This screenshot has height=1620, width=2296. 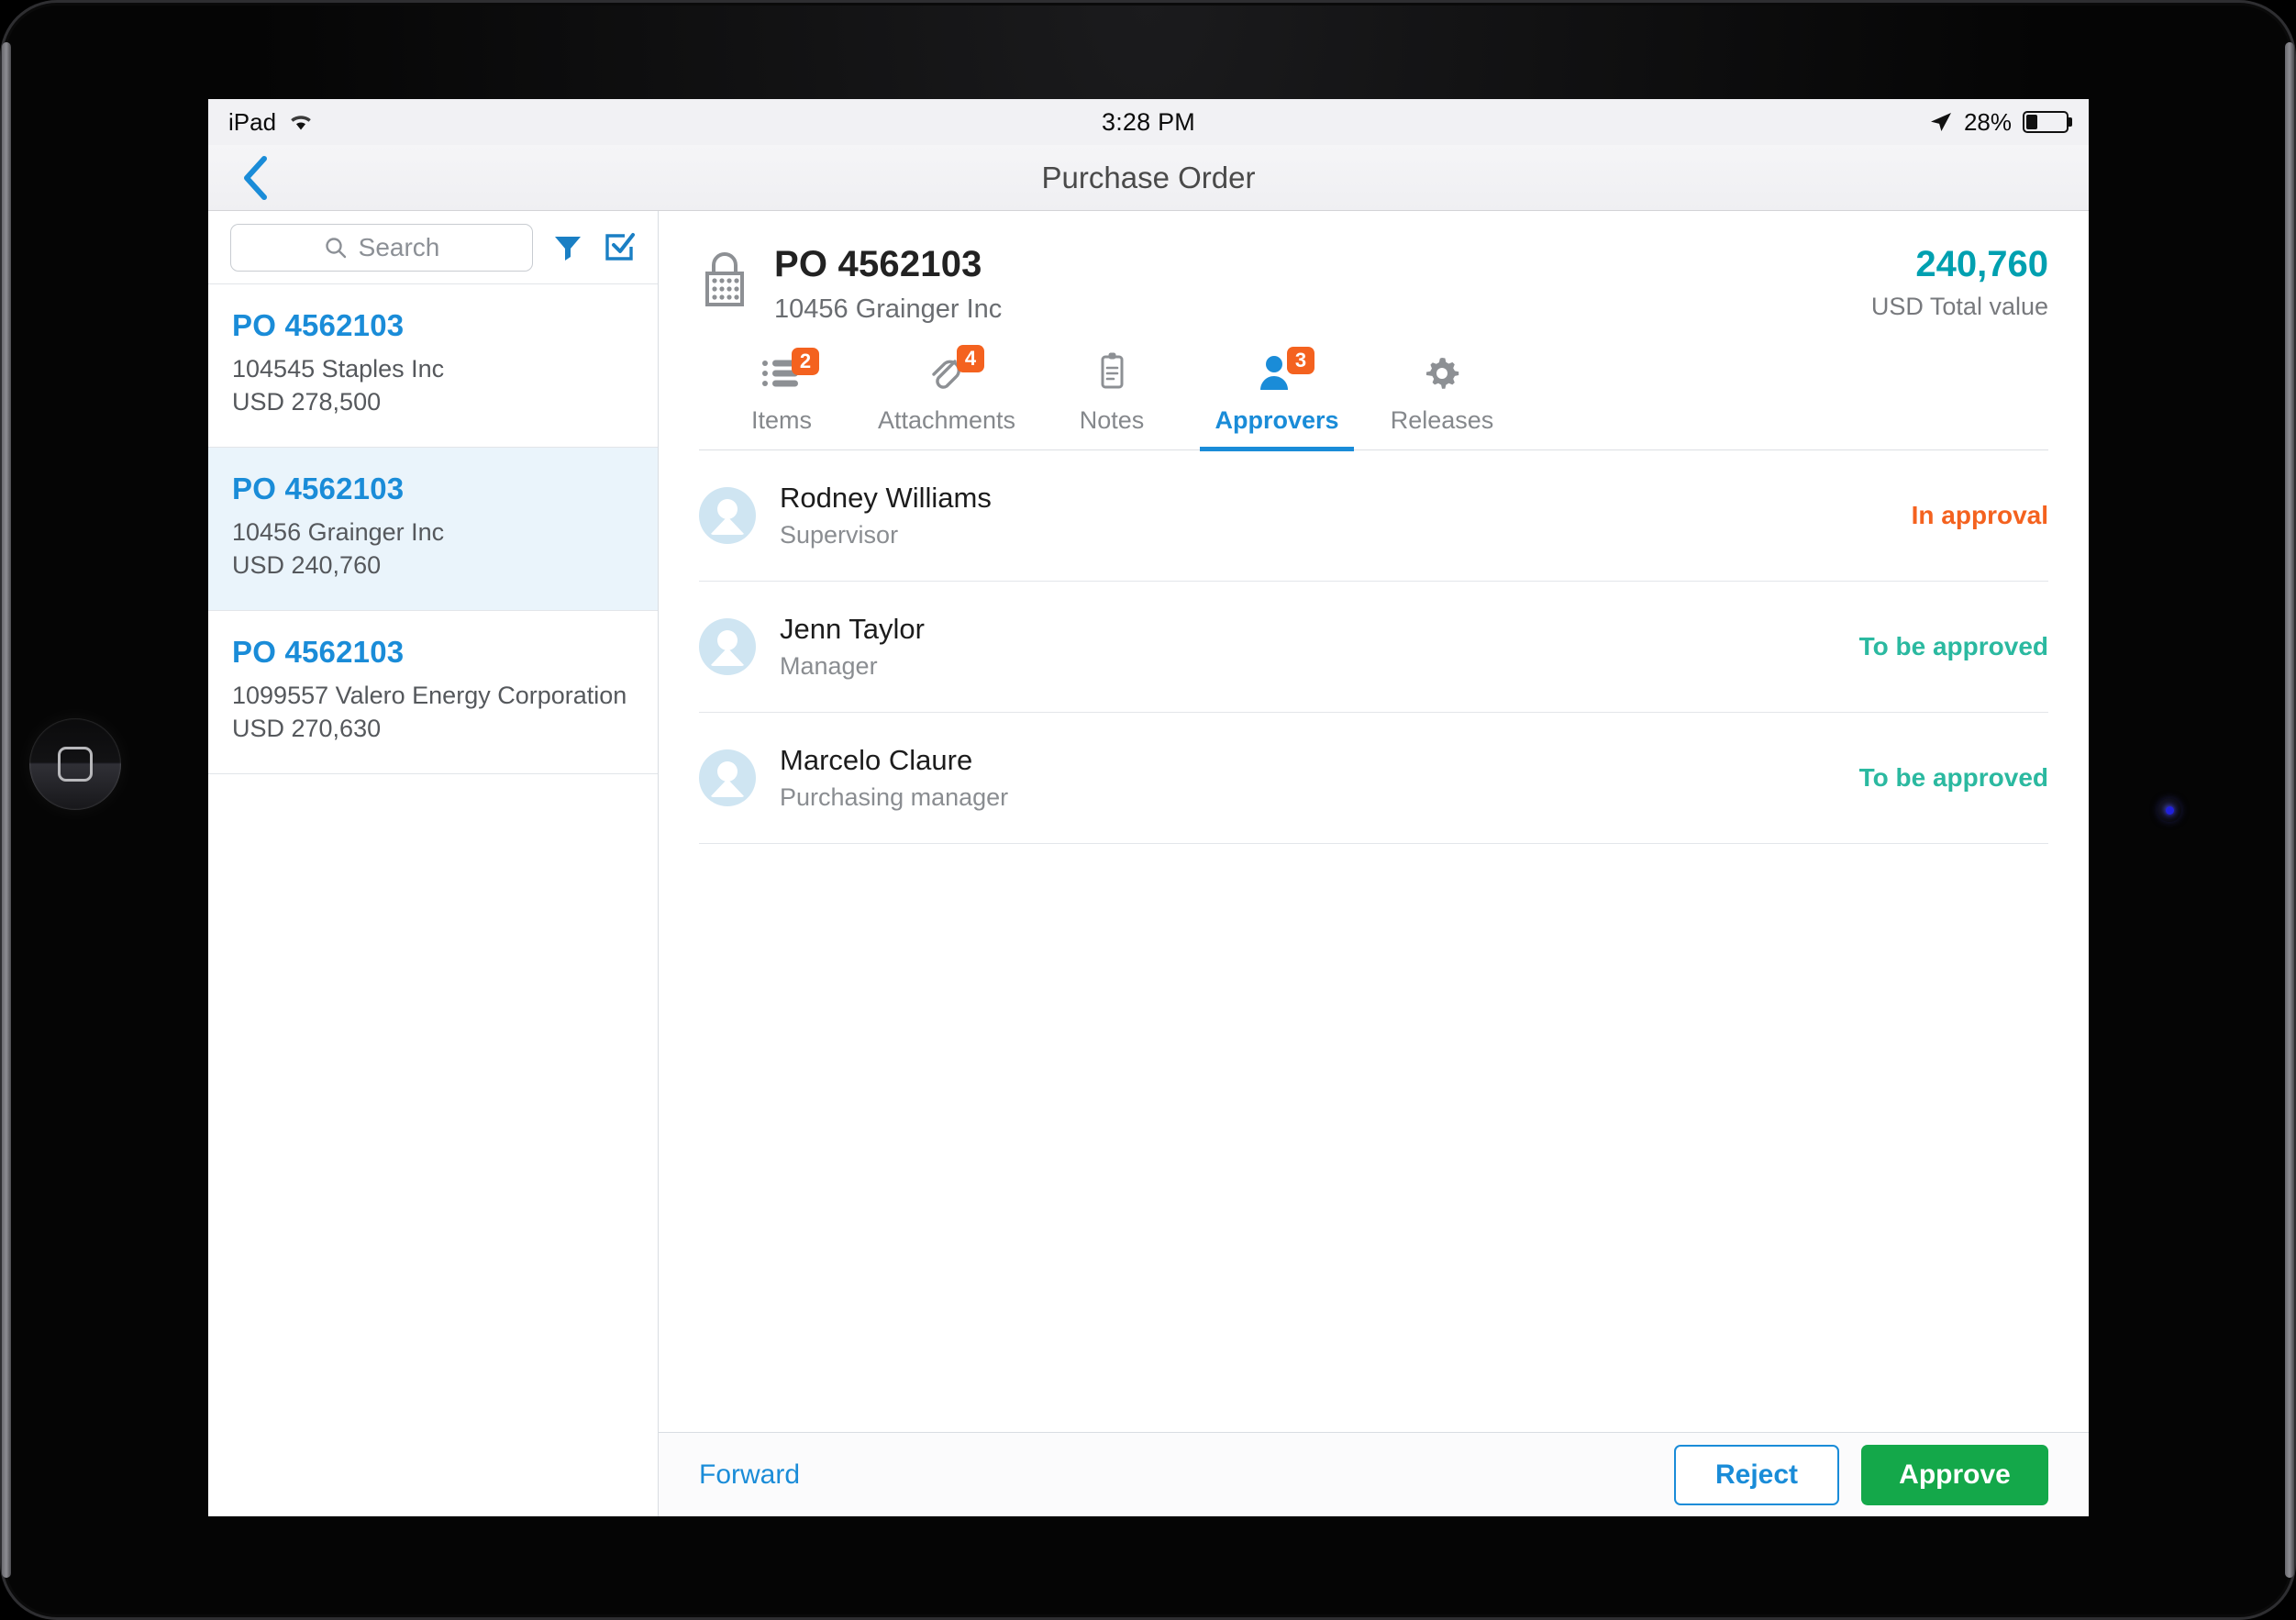 I want to click on page-title: Purchase Order, so click(x=1148, y=177).